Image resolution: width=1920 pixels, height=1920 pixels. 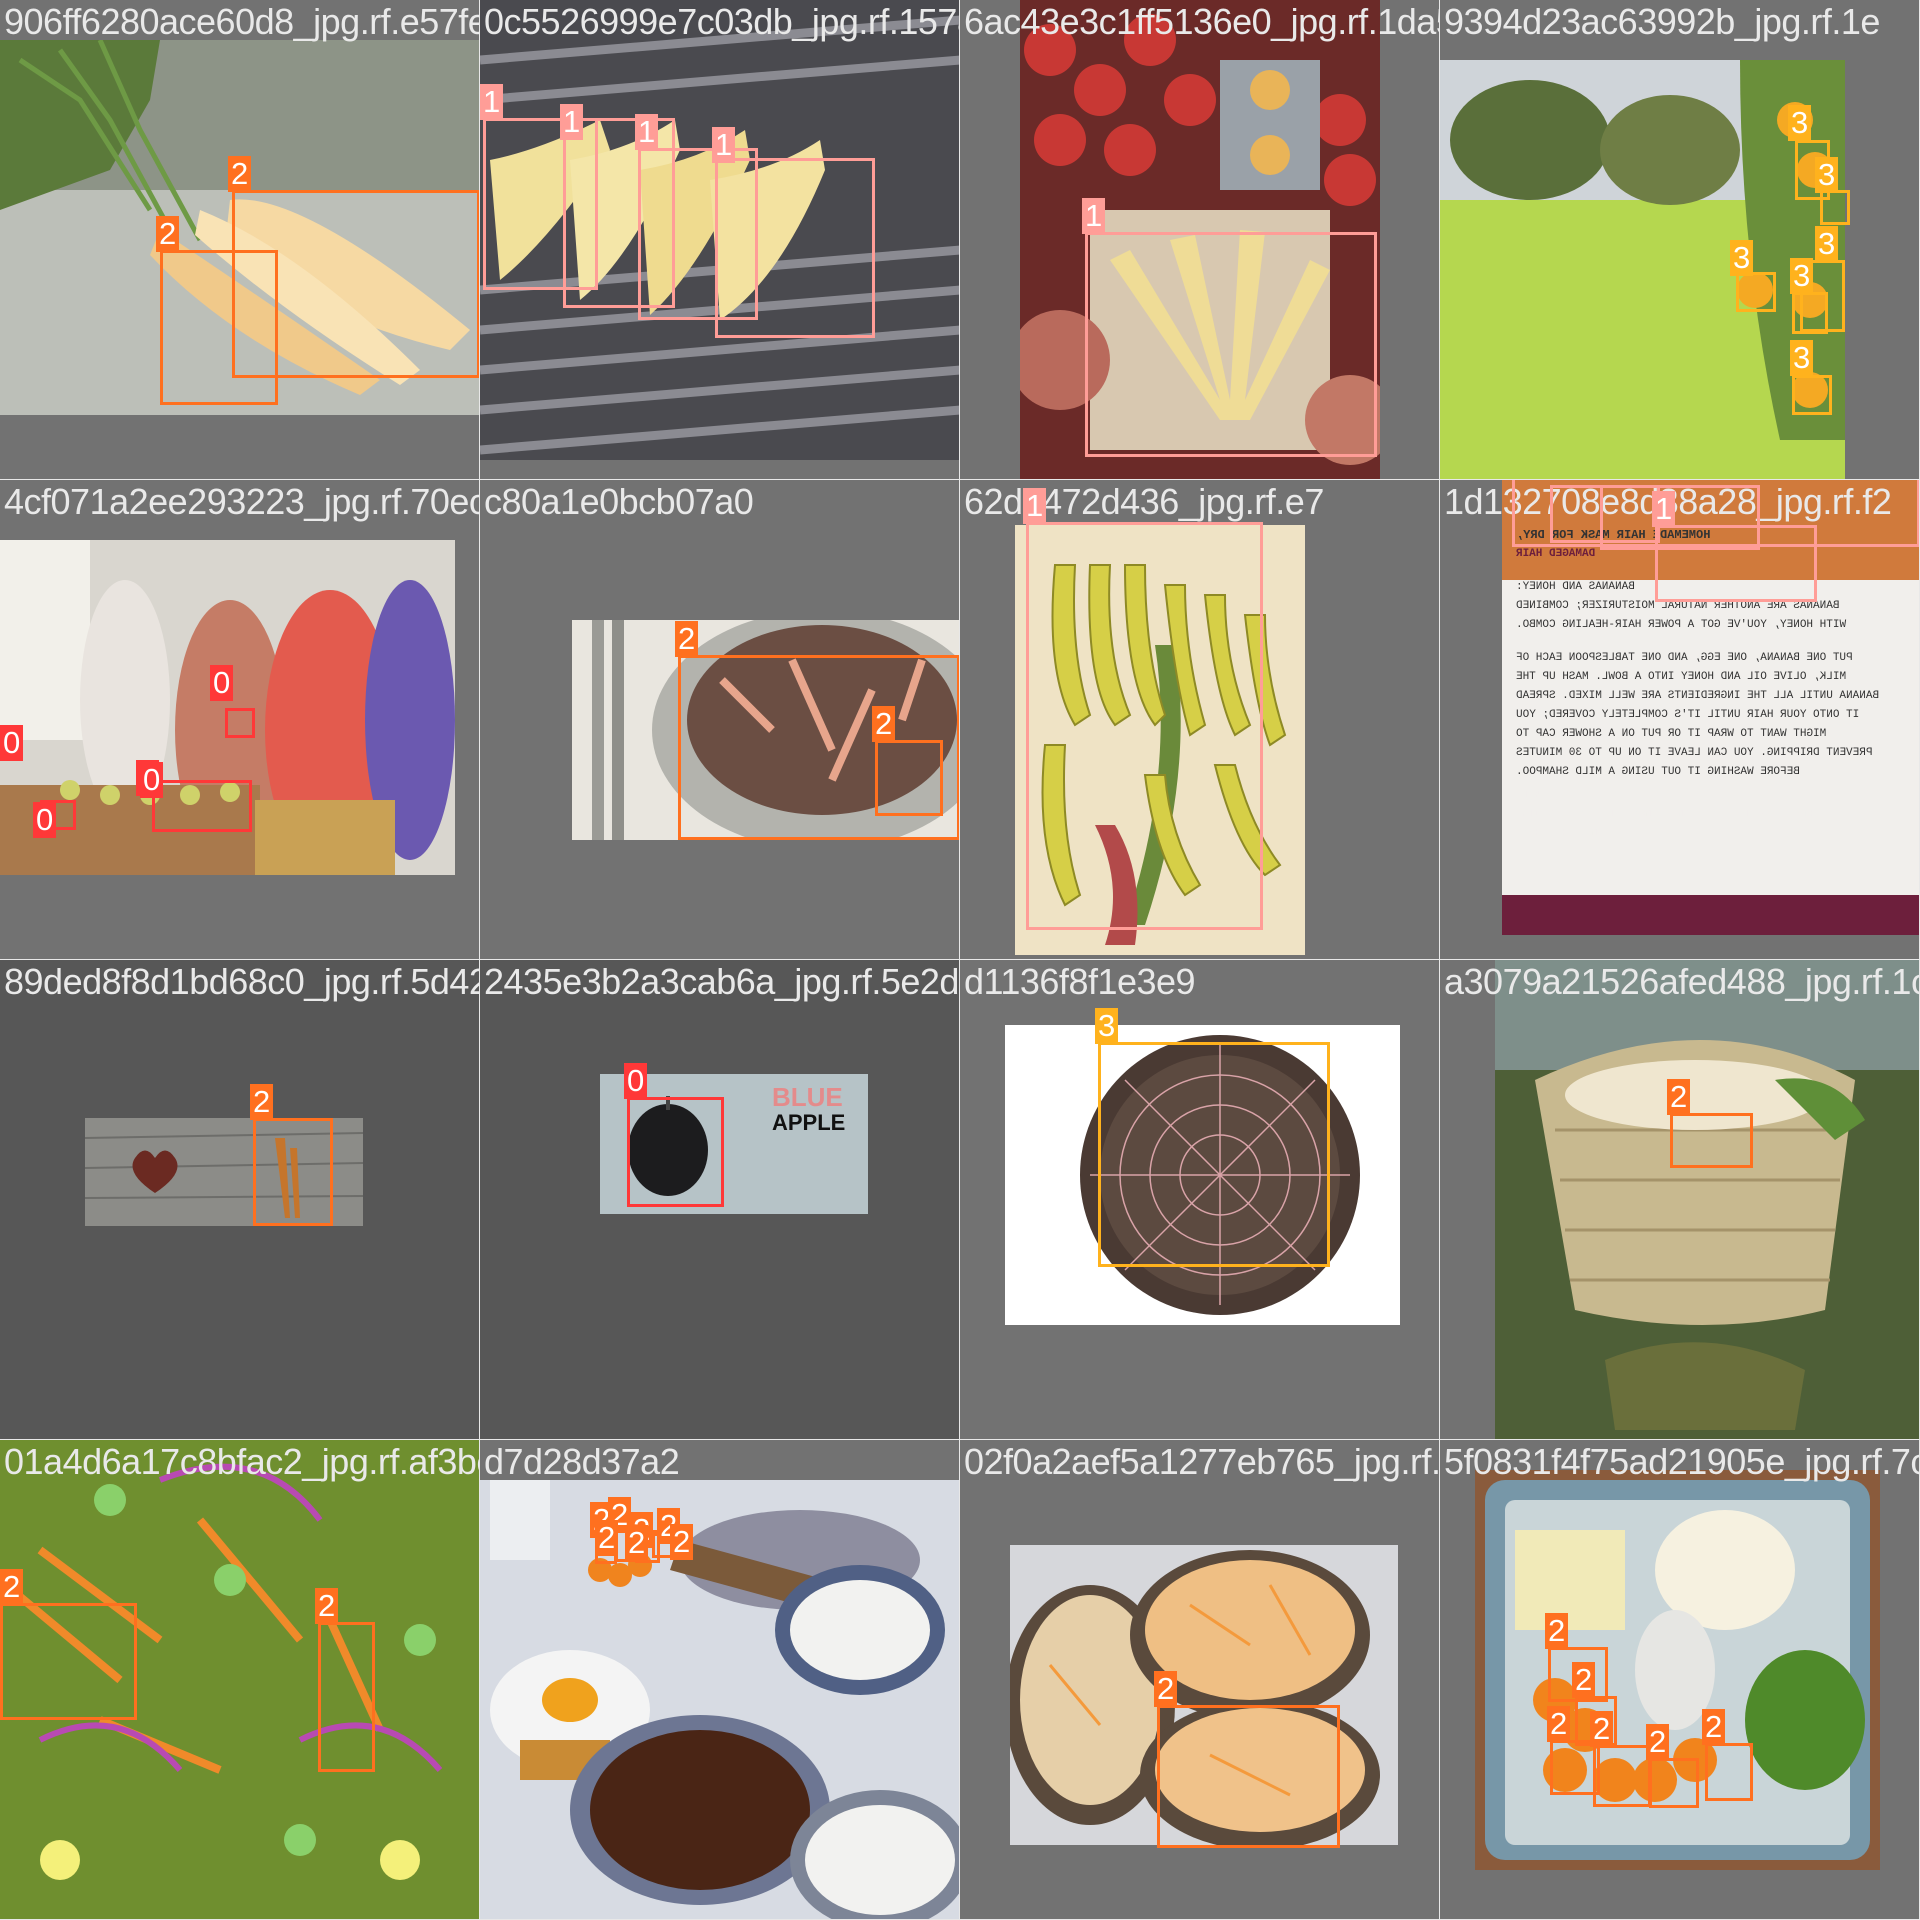 I want to click on tile-filename: c80a1e0bcb07a0, so click(x=619, y=501).